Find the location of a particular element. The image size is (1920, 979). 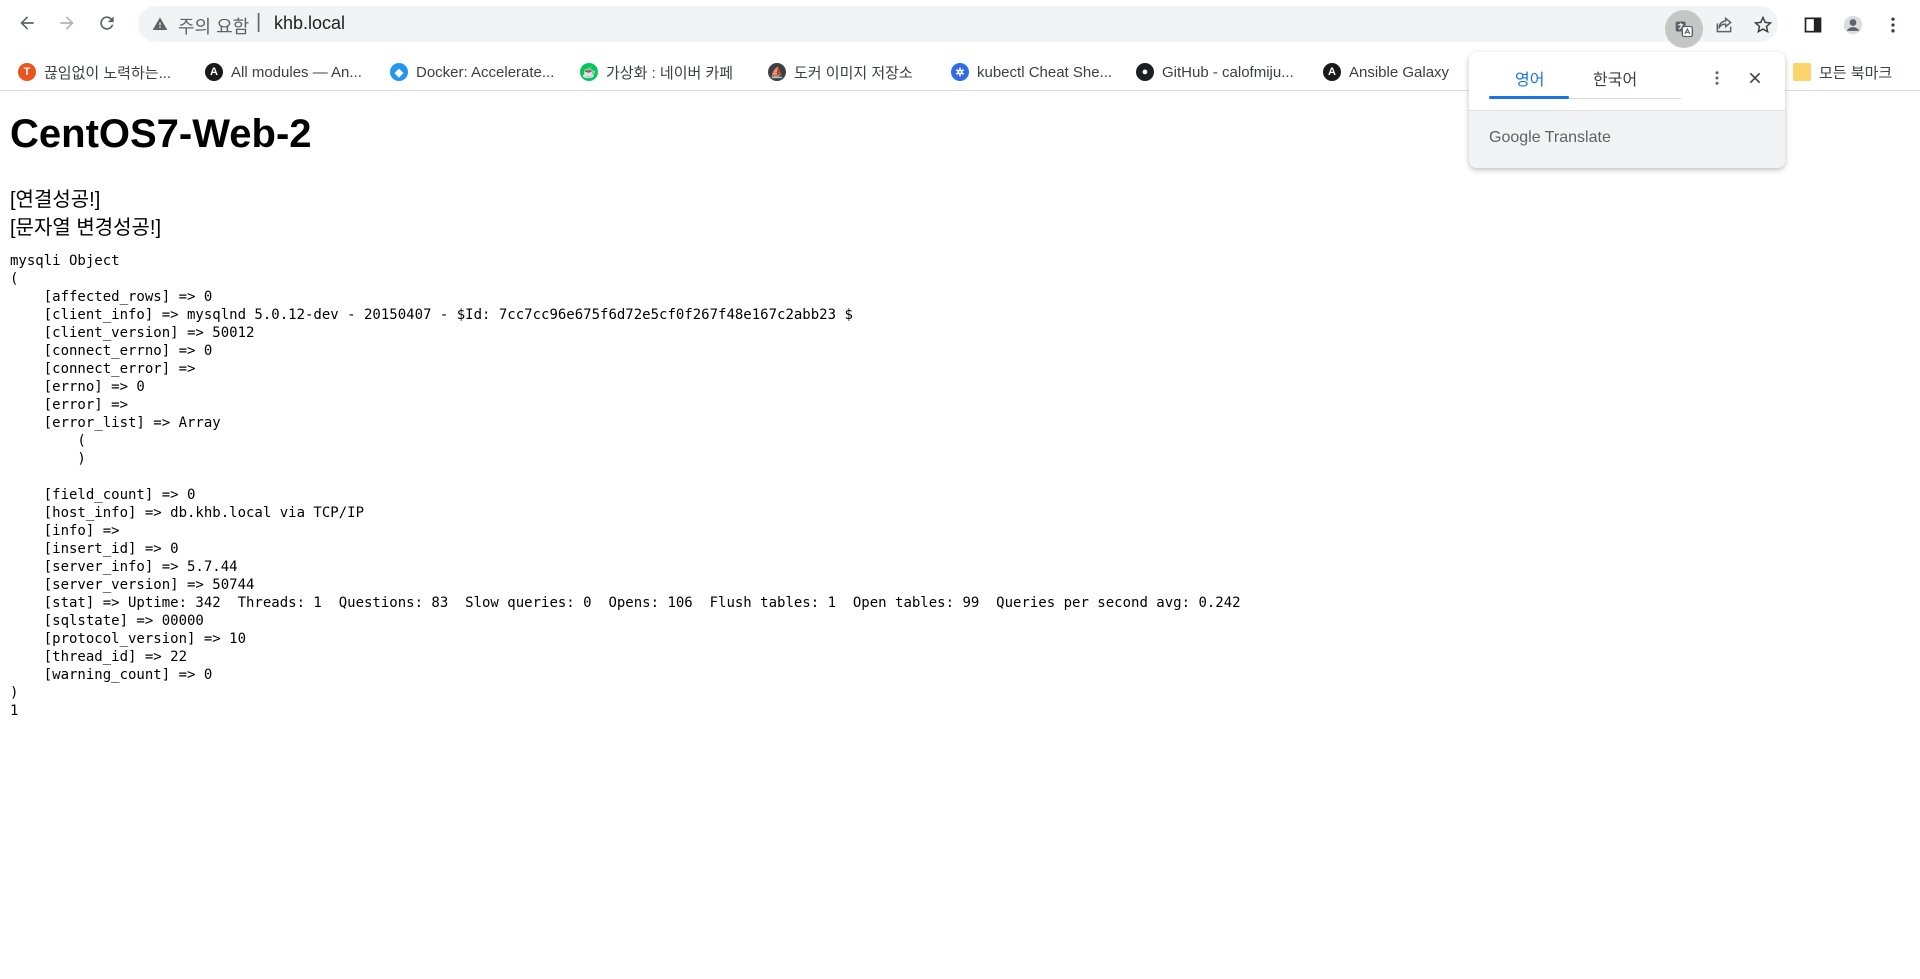

close-icon is located at coordinates (1755, 78).